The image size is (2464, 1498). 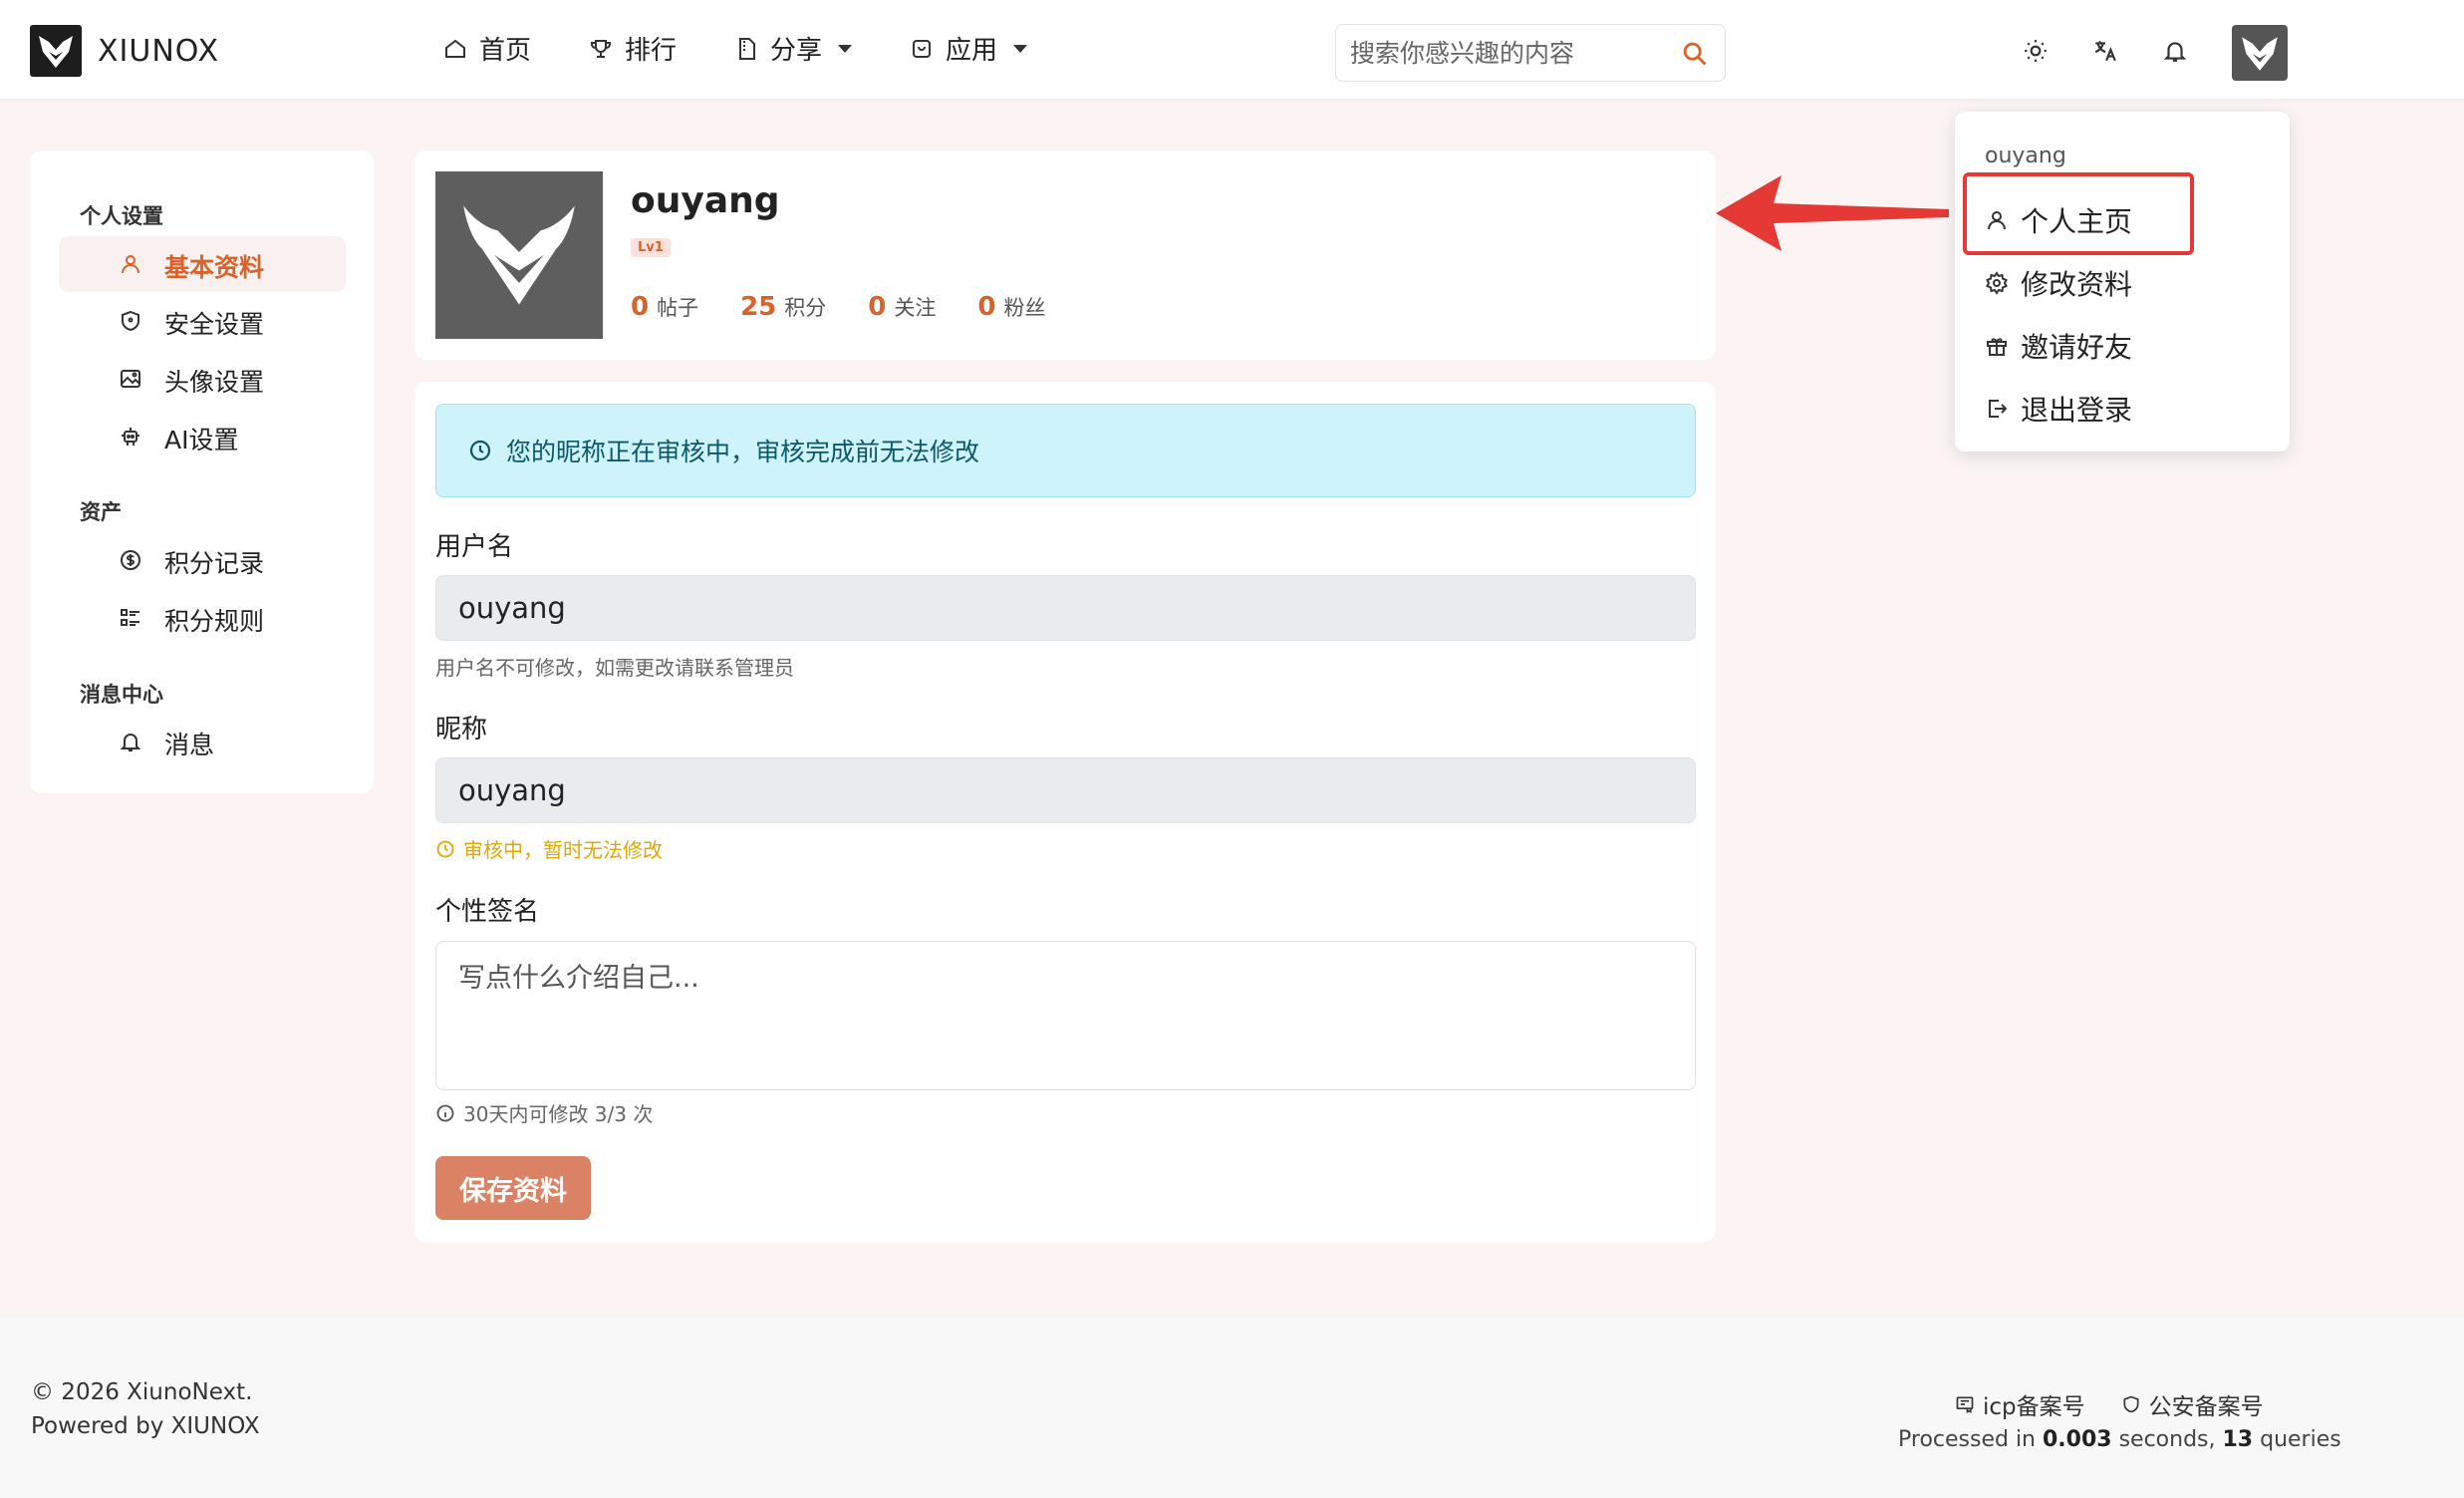 What do you see at coordinates (202, 264) in the screenshot?
I see `sidebar-item-basic-info: 基本资料` at bounding box center [202, 264].